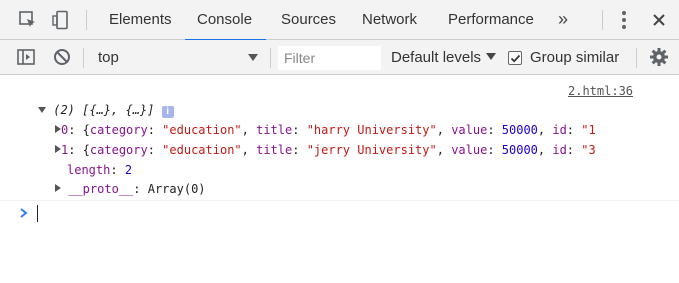  What do you see at coordinates (62, 20) in the screenshot?
I see `device-toolbar-icon` at bounding box center [62, 20].